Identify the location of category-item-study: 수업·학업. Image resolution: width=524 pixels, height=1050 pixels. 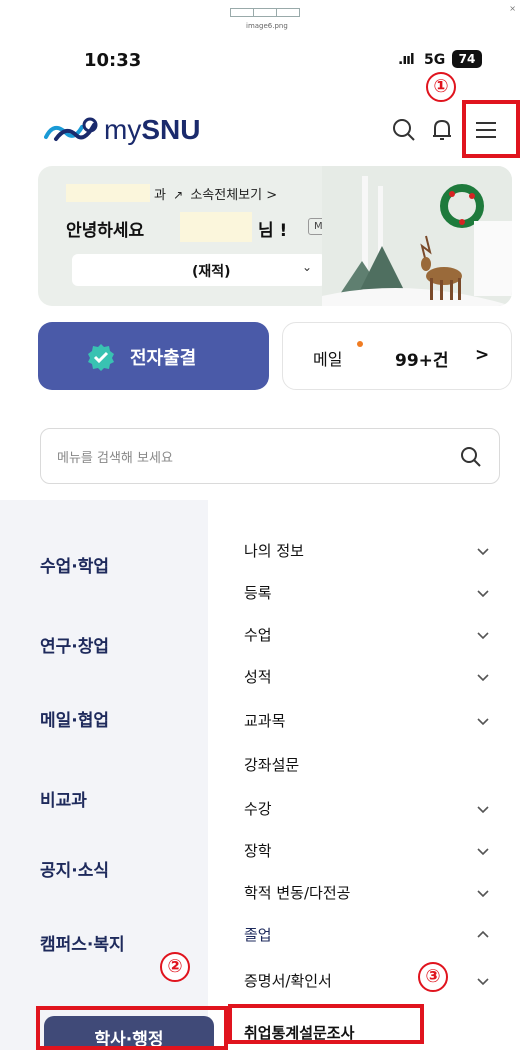
(74, 564).